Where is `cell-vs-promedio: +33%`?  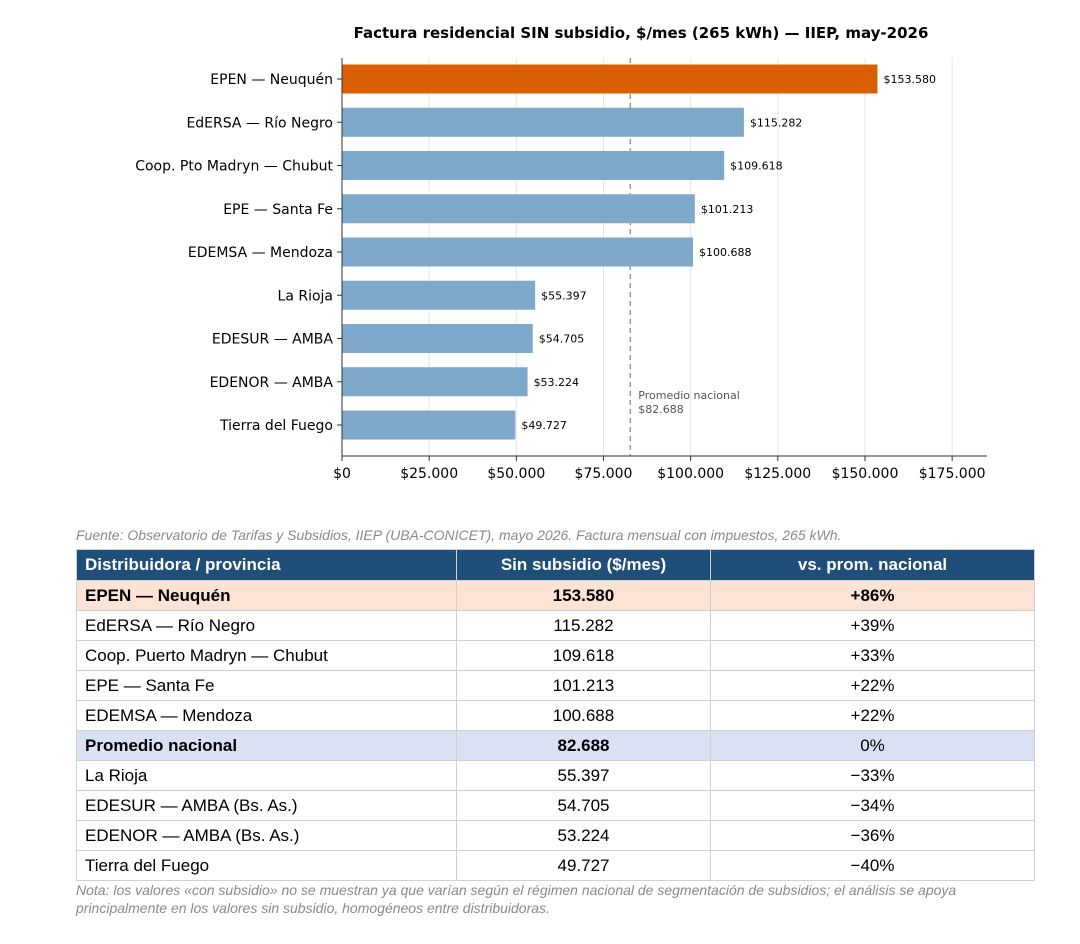 cell-vs-promedio: +33% is located at coordinates (872, 655).